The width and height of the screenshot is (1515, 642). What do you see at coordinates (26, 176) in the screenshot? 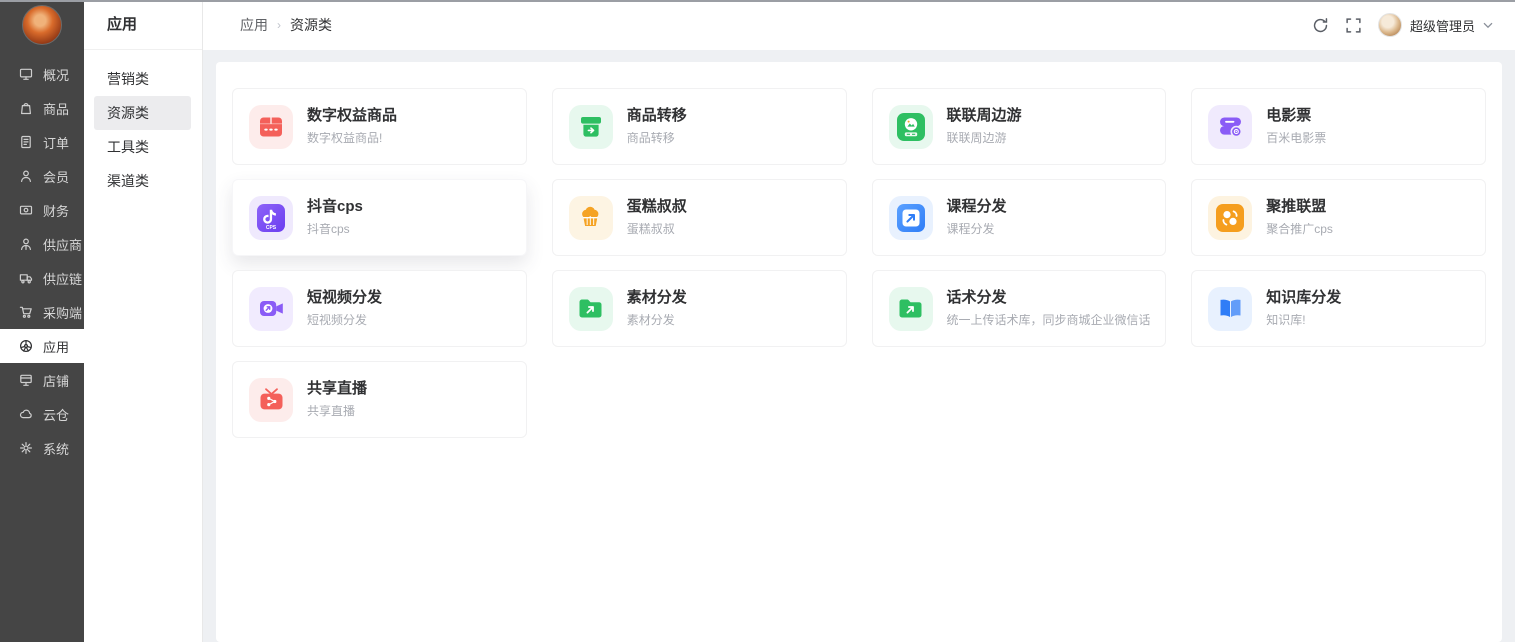
I see `members-icon` at bounding box center [26, 176].